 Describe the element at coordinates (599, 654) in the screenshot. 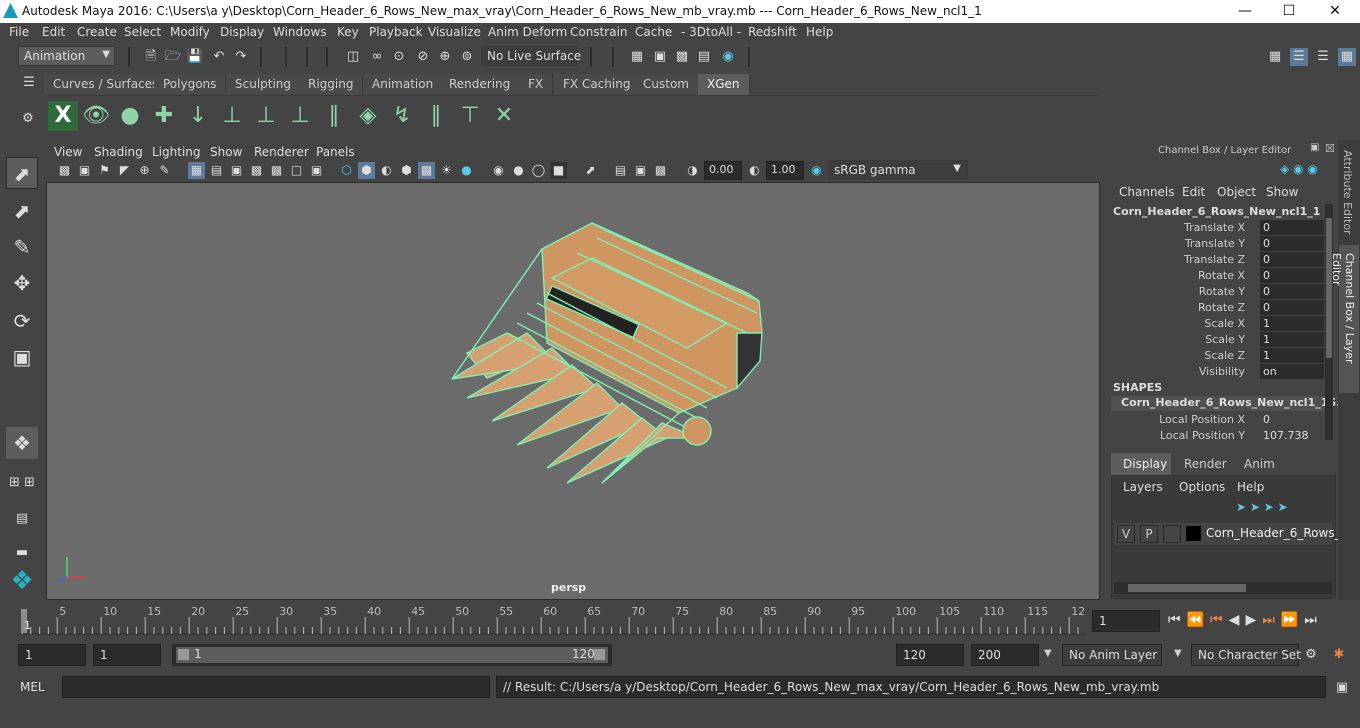

I see `range-end-handle` at that location.